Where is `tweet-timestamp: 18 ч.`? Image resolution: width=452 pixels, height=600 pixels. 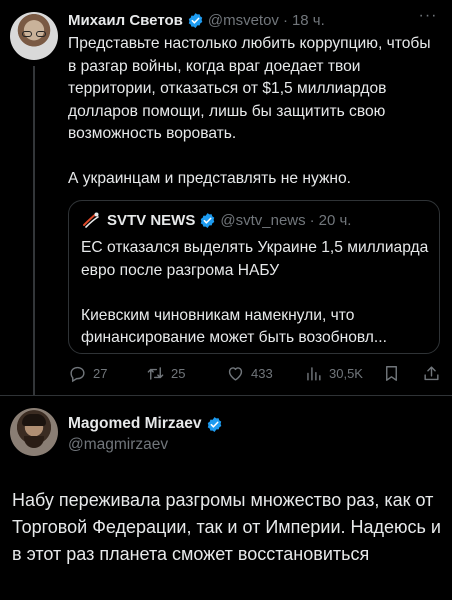 tweet-timestamp: 18 ч. is located at coordinates (308, 20).